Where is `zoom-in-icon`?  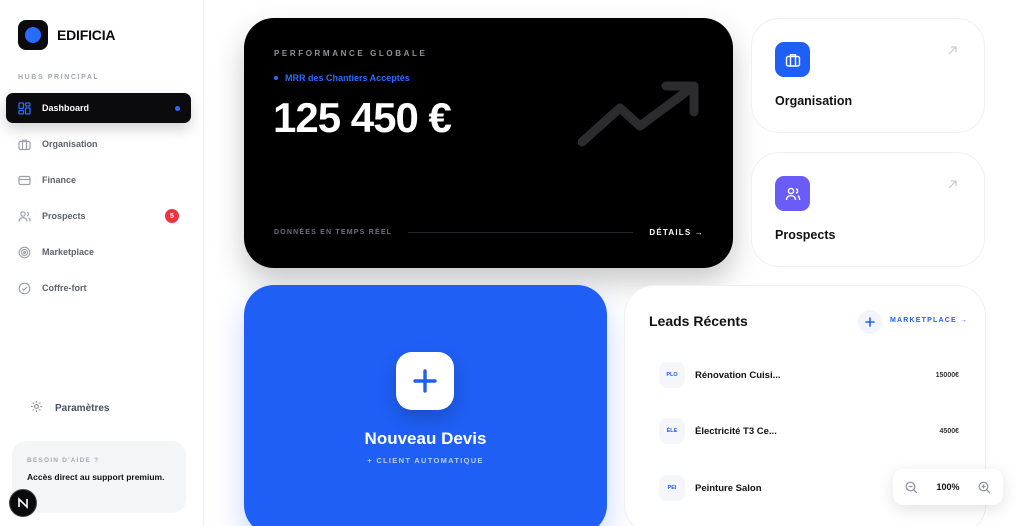
zoom-in-icon is located at coordinates (984, 487).